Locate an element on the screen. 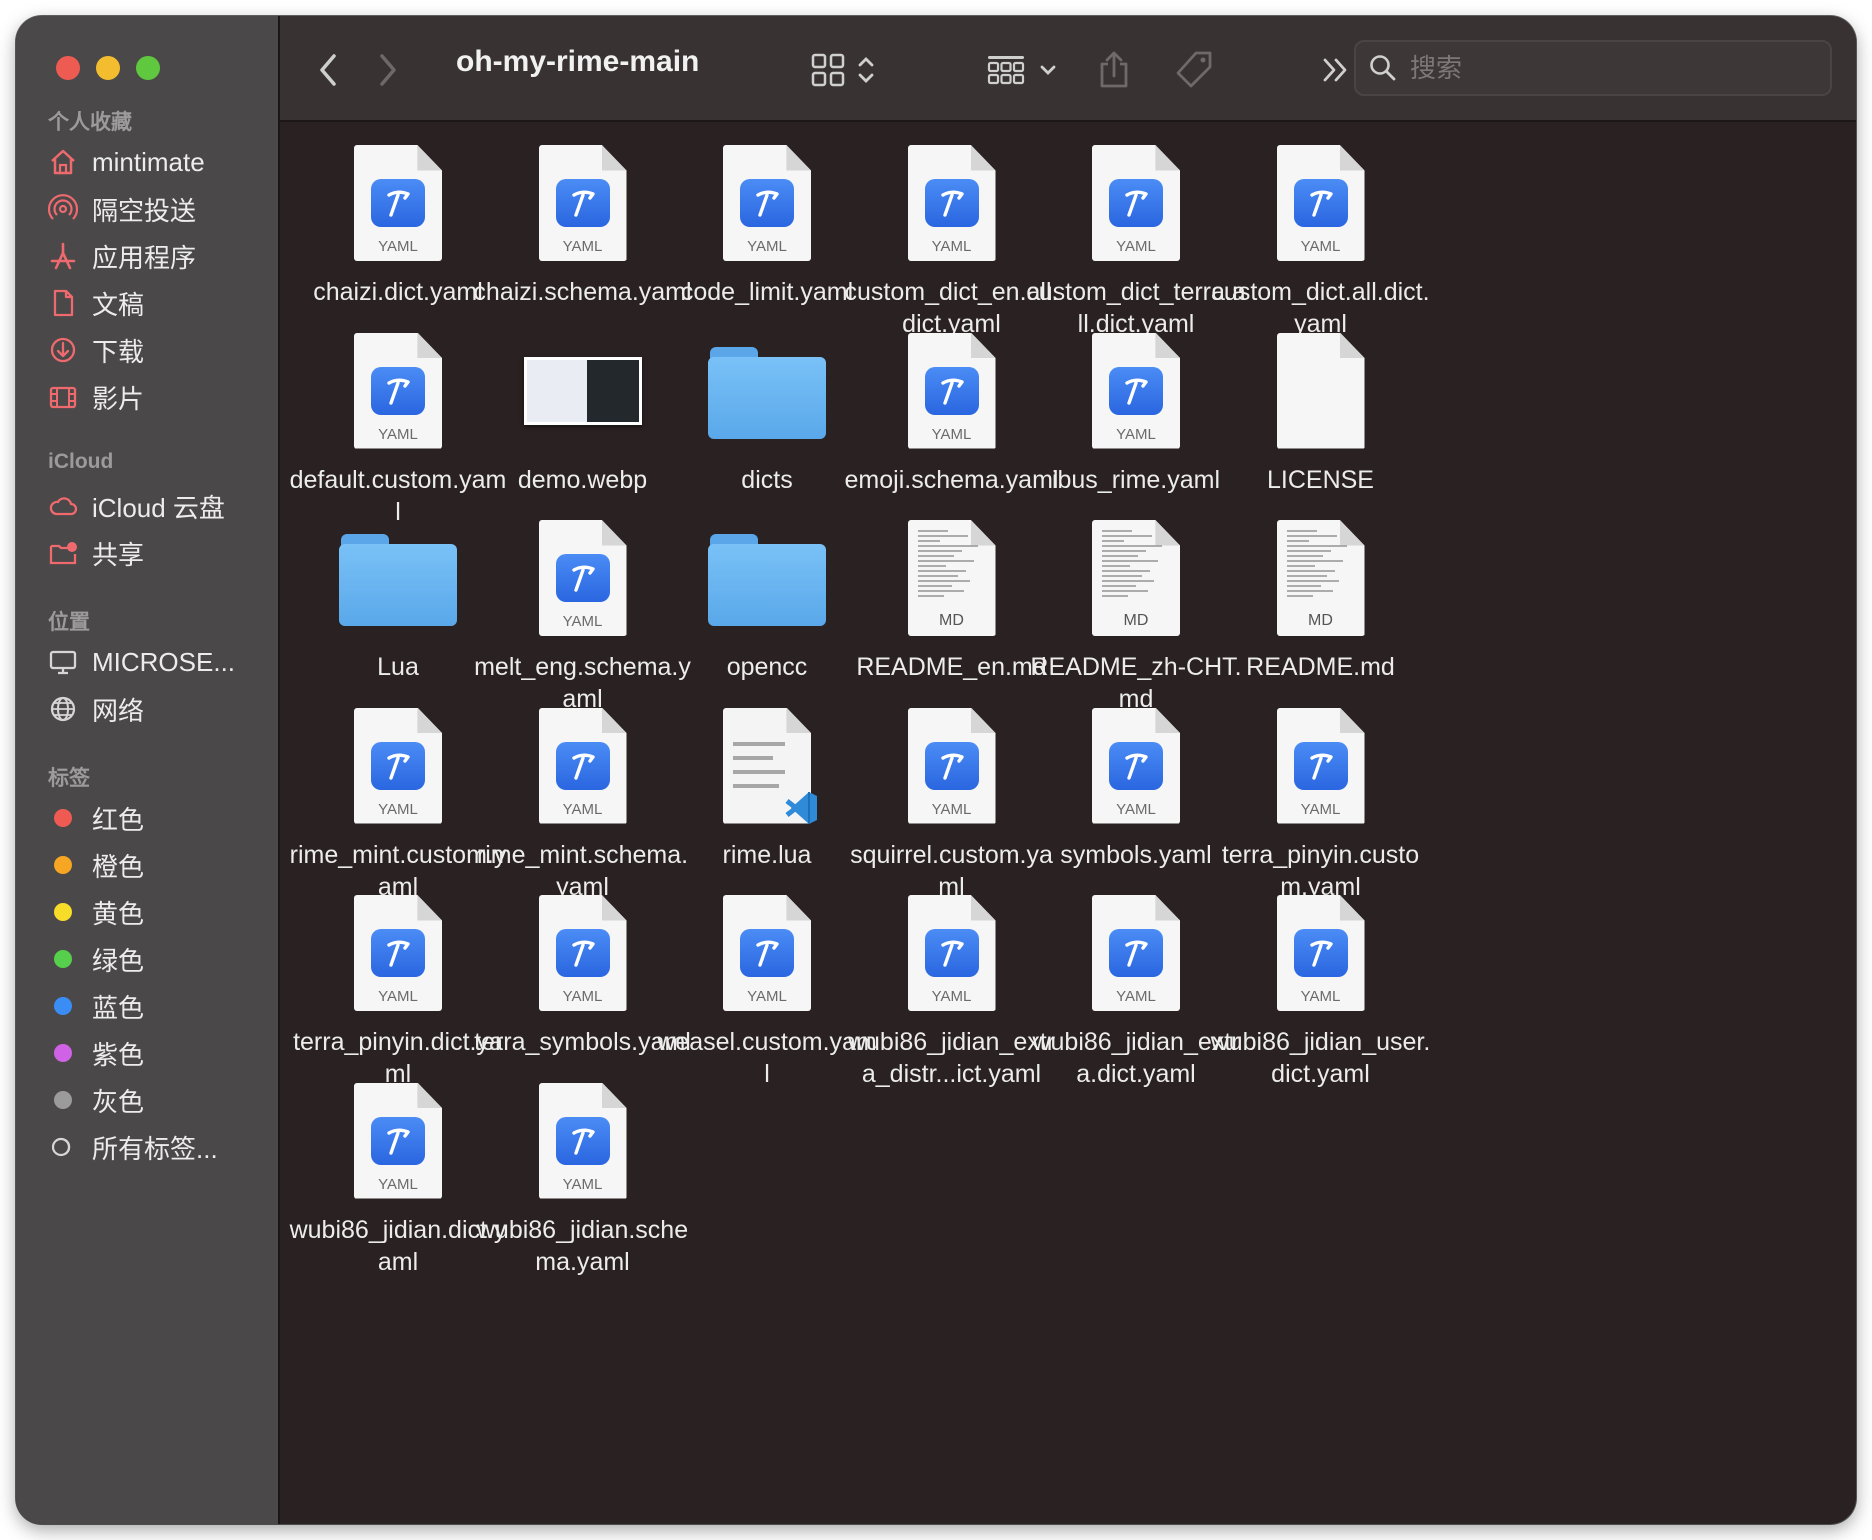 Image resolution: width=1872 pixels, height=1540 pixels. more-toolbar-button is located at coordinates (1335, 70).